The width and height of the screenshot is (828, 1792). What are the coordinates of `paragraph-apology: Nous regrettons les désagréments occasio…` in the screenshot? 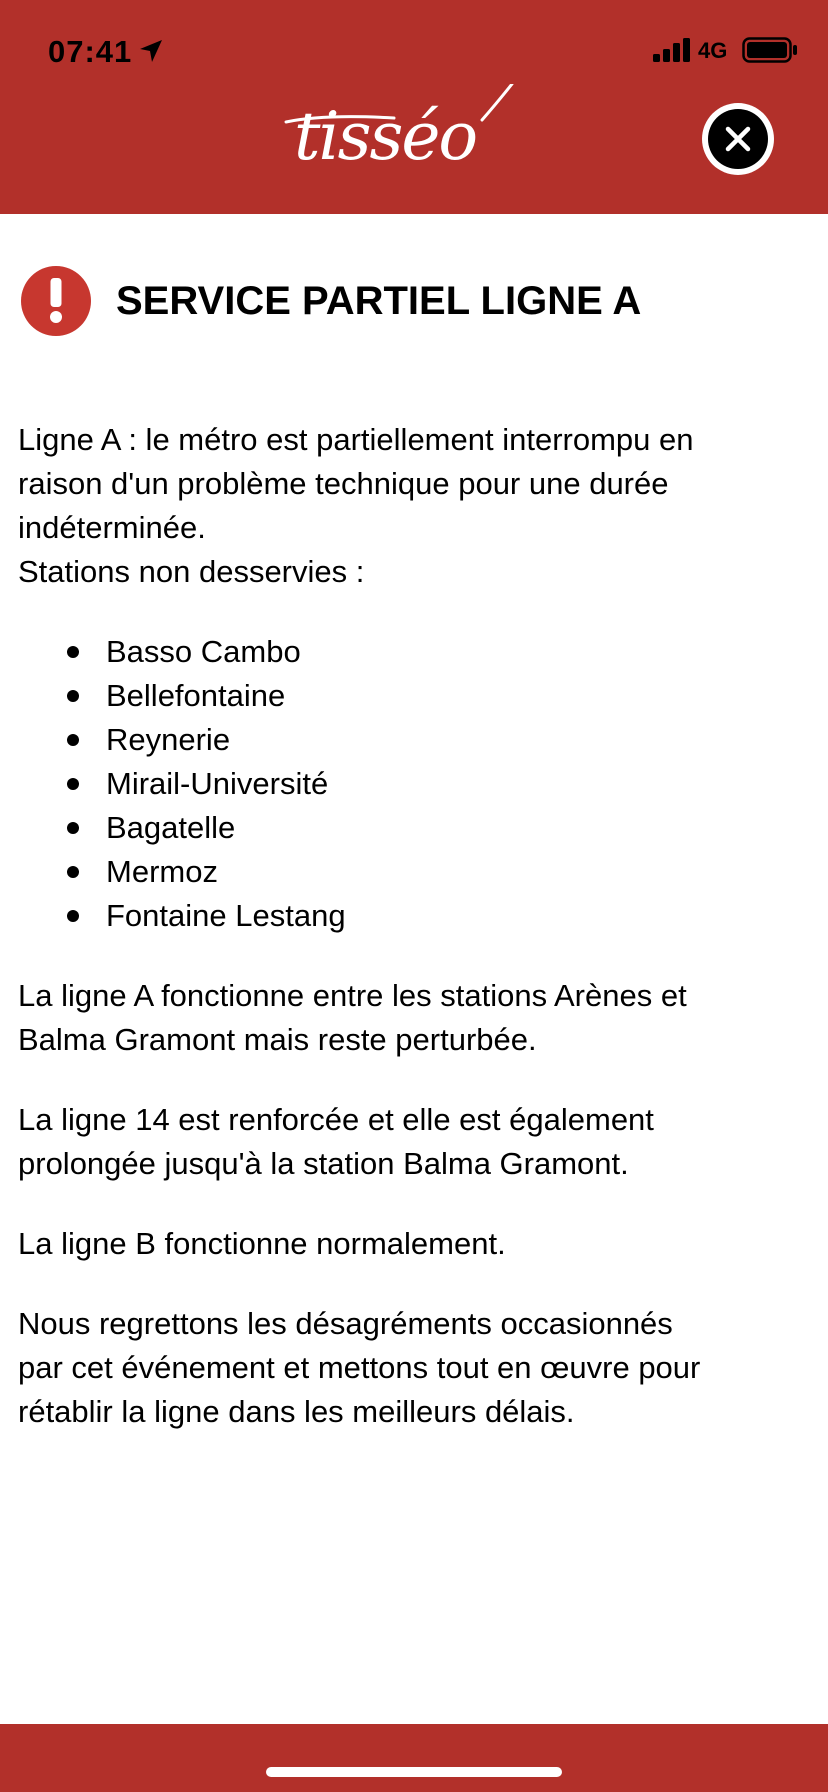 It's located at (414, 1368).